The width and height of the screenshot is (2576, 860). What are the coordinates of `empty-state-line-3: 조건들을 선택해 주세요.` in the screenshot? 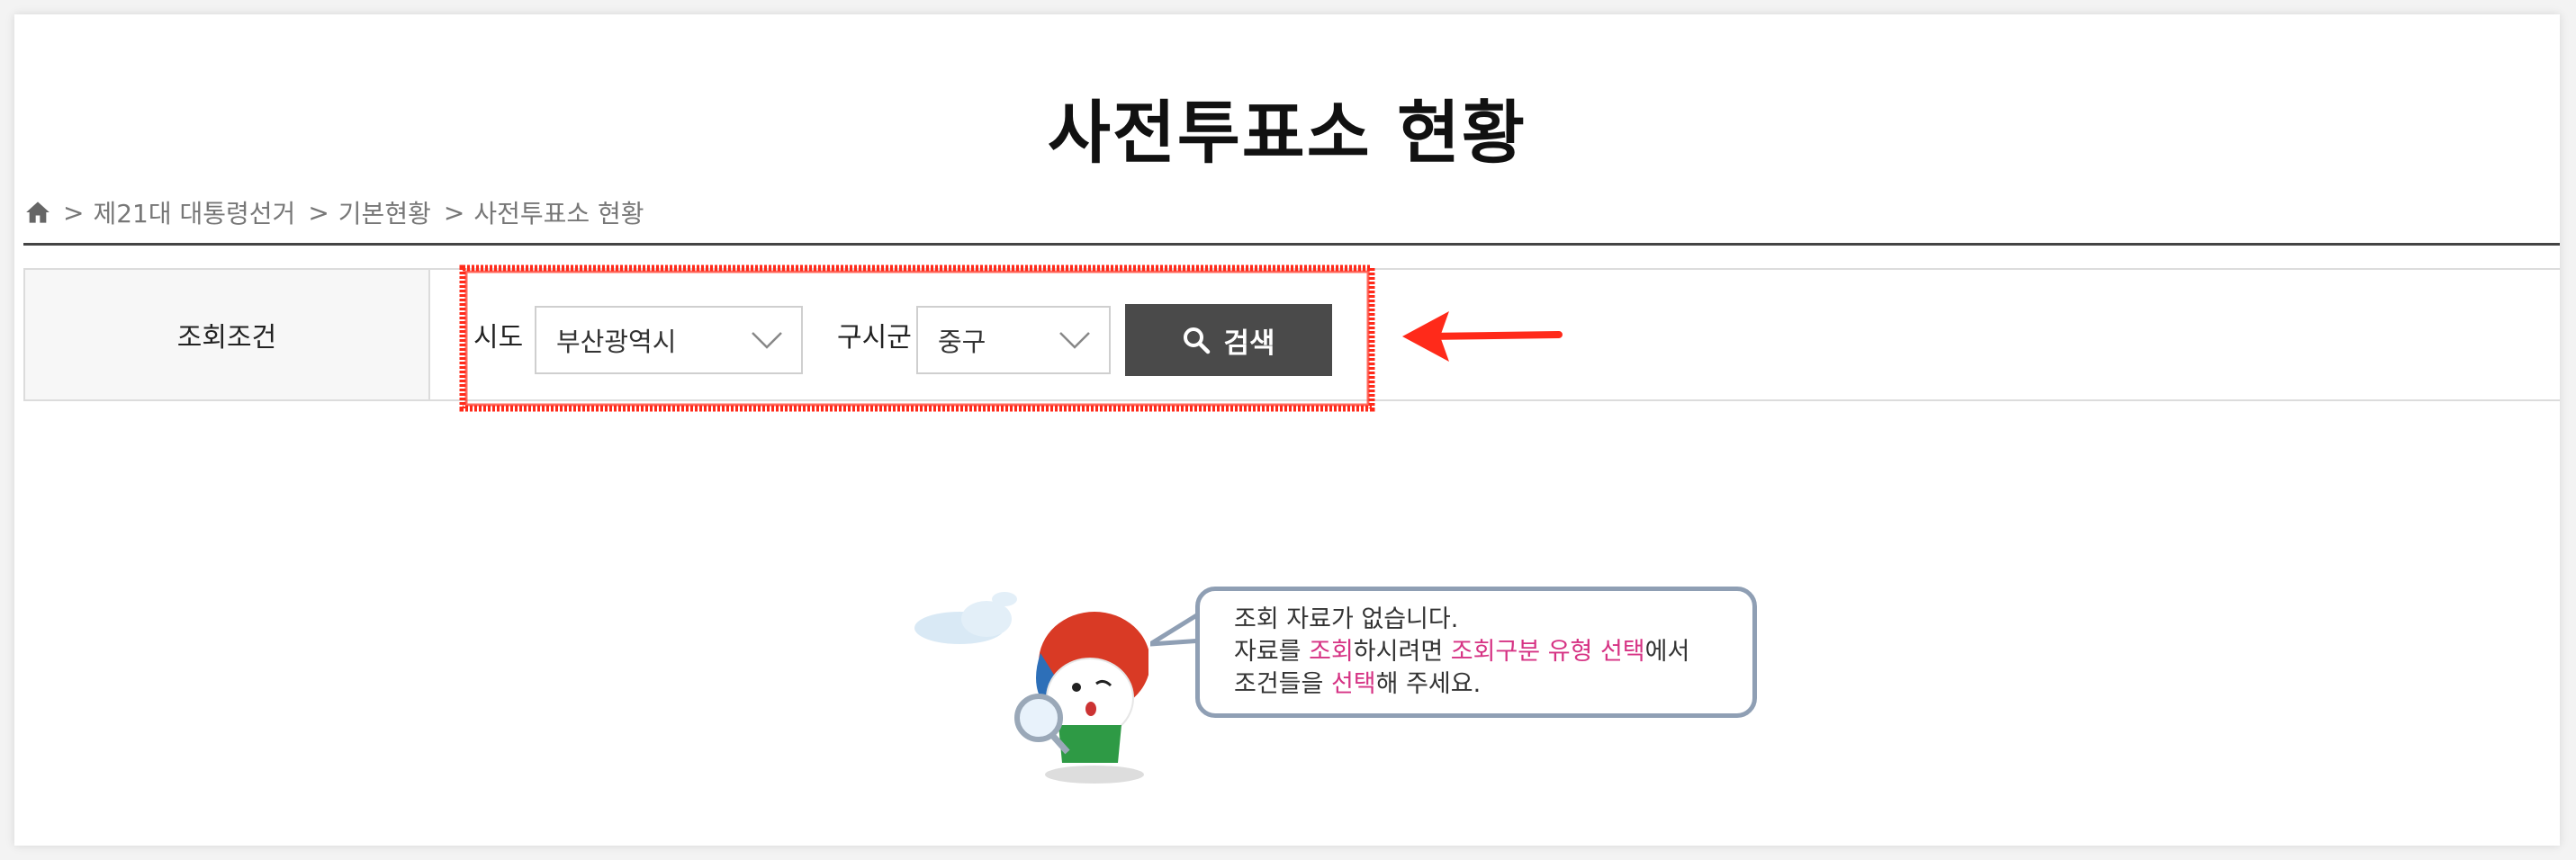 It's located at (1476, 685).